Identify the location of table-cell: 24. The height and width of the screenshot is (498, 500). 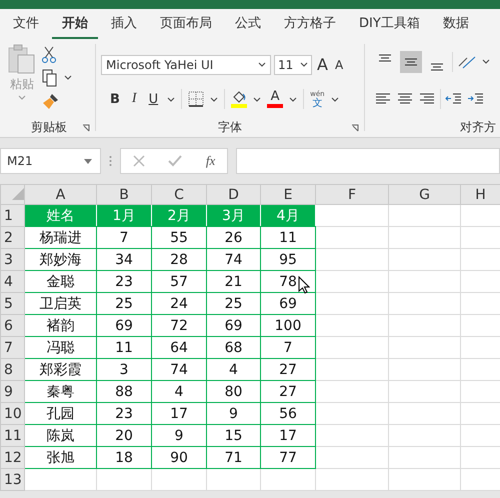
(179, 303).